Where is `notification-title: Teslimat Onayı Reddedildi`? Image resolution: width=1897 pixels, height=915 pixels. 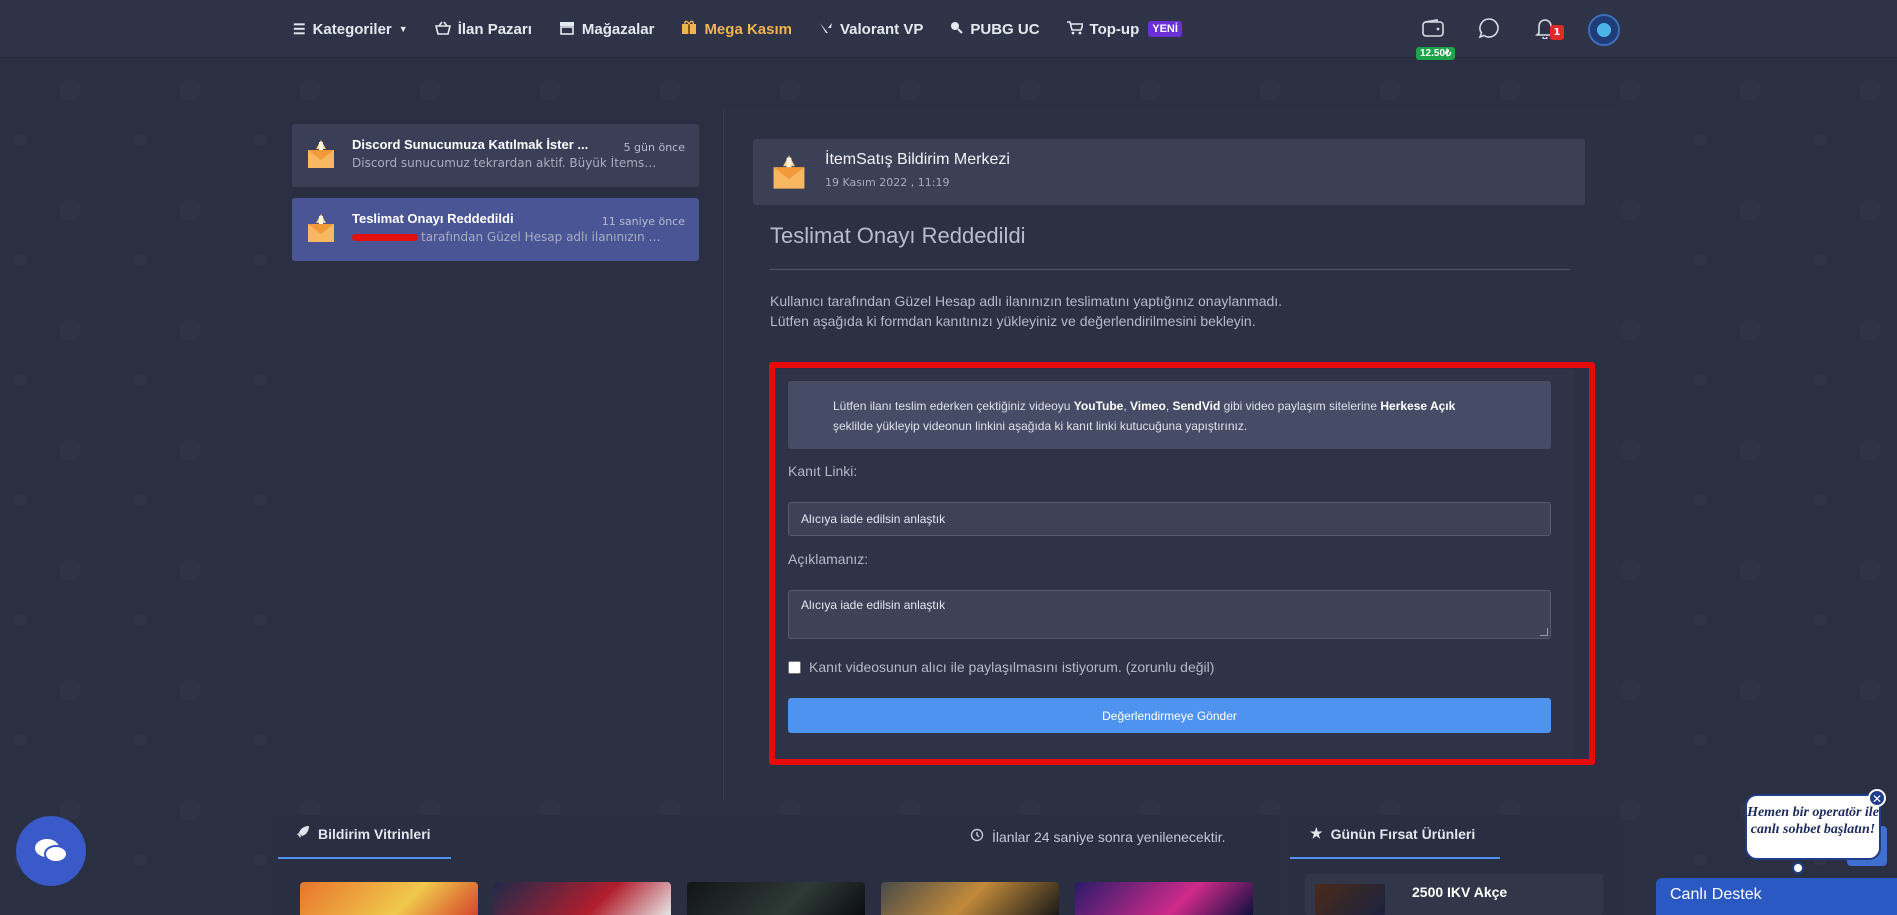
notification-title: Teslimat Onayı Reddedildi is located at coordinates (433, 218).